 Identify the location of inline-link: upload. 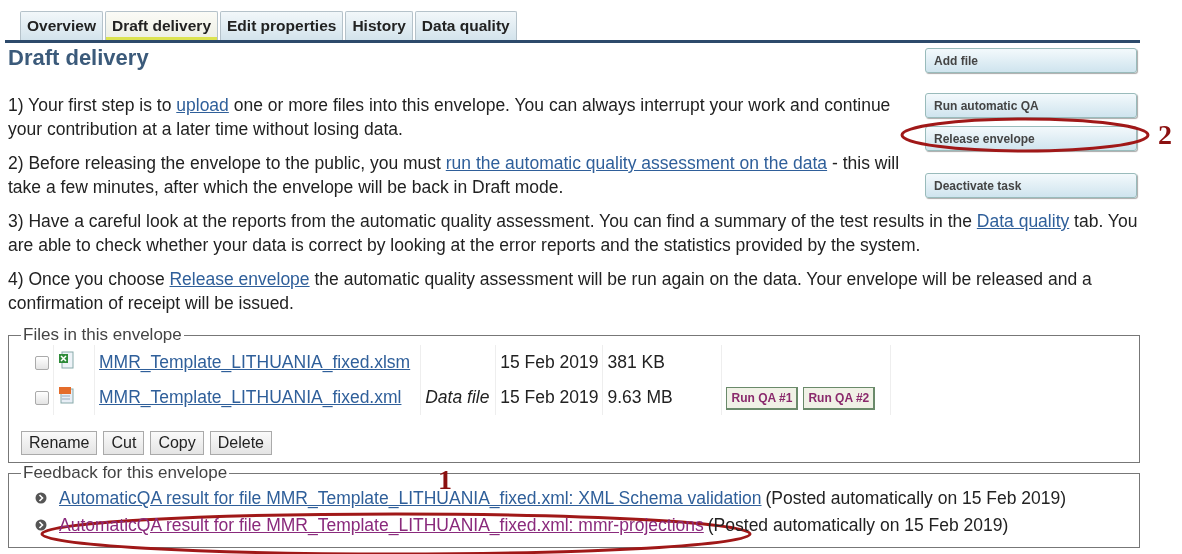
(202, 105).